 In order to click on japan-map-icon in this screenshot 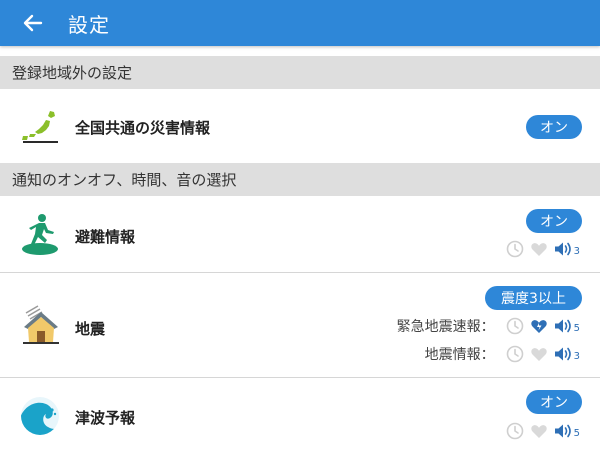, I will do `click(40, 128)`.